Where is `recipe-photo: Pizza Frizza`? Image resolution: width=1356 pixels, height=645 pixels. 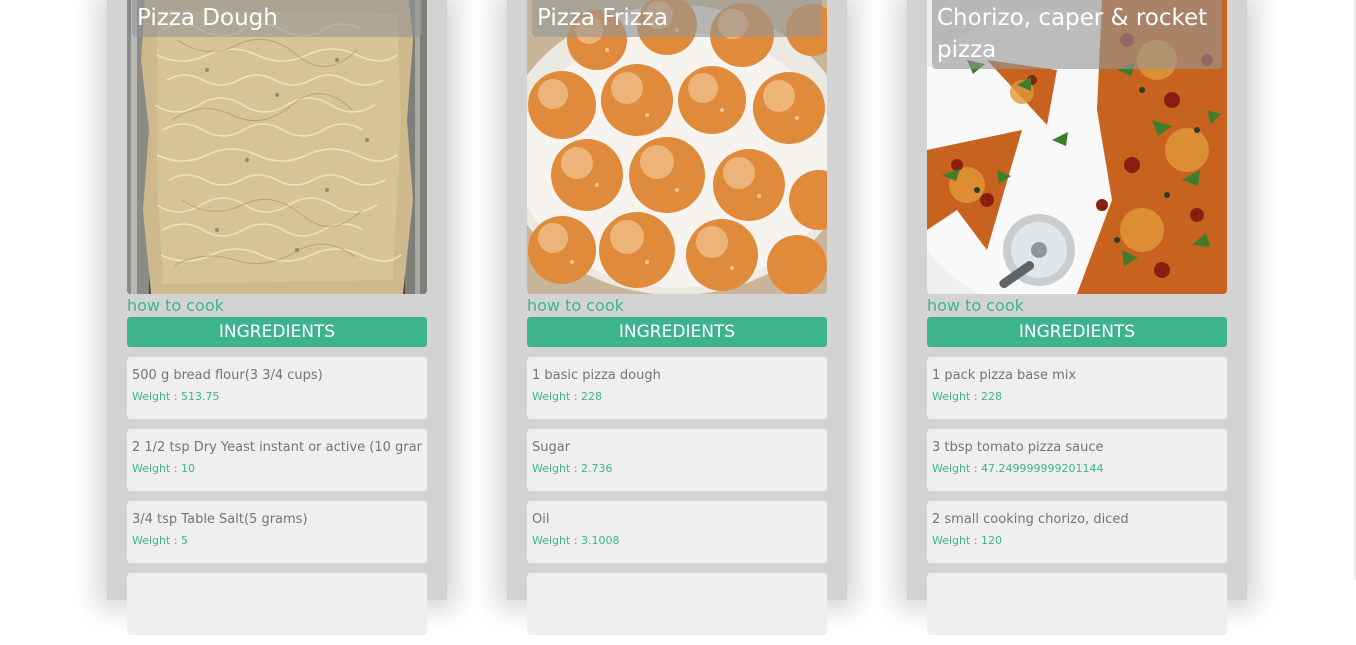
recipe-photo: Pizza Frizza is located at coordinates (677, 147).